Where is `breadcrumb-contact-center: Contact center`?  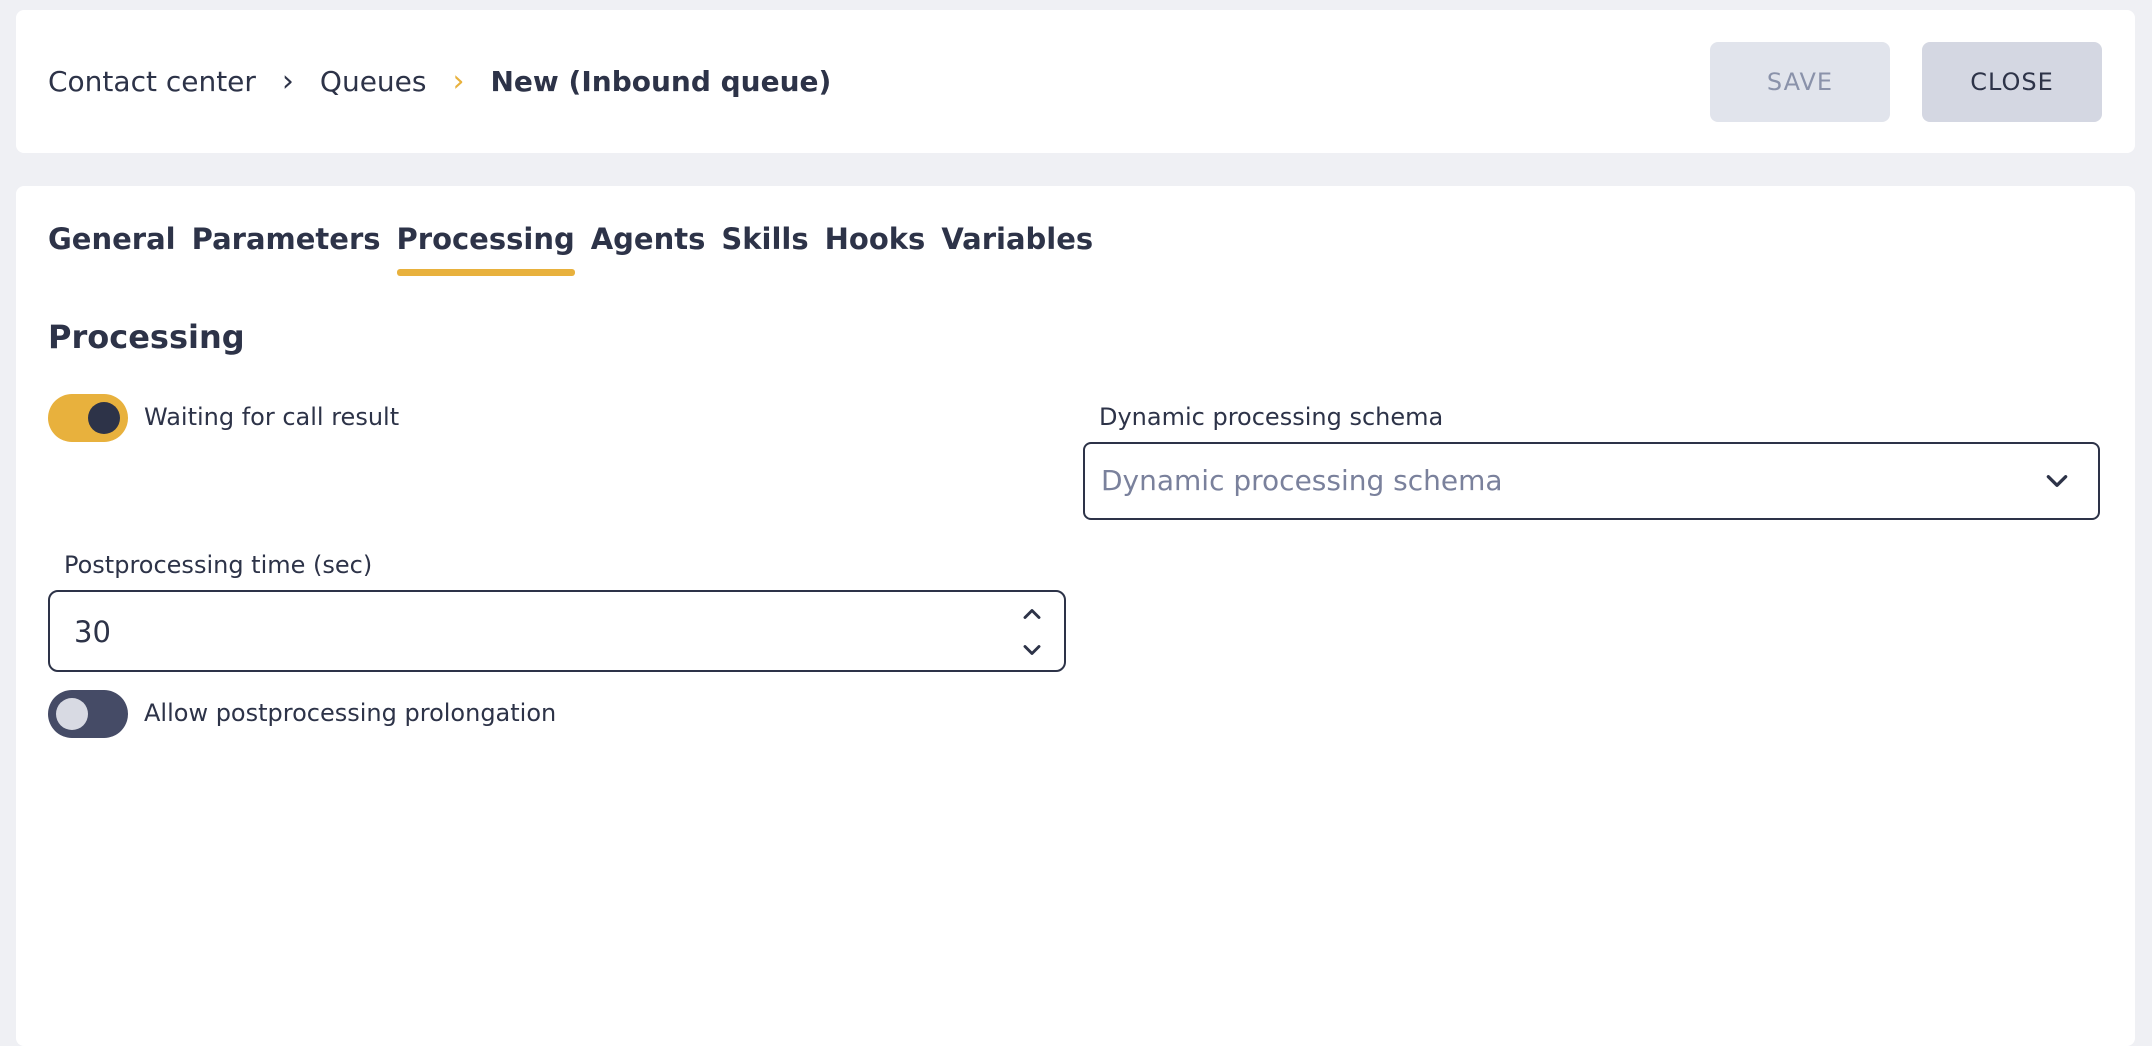 breadcrumb-contact-center: Contact center is located at coordinates (152, 81).